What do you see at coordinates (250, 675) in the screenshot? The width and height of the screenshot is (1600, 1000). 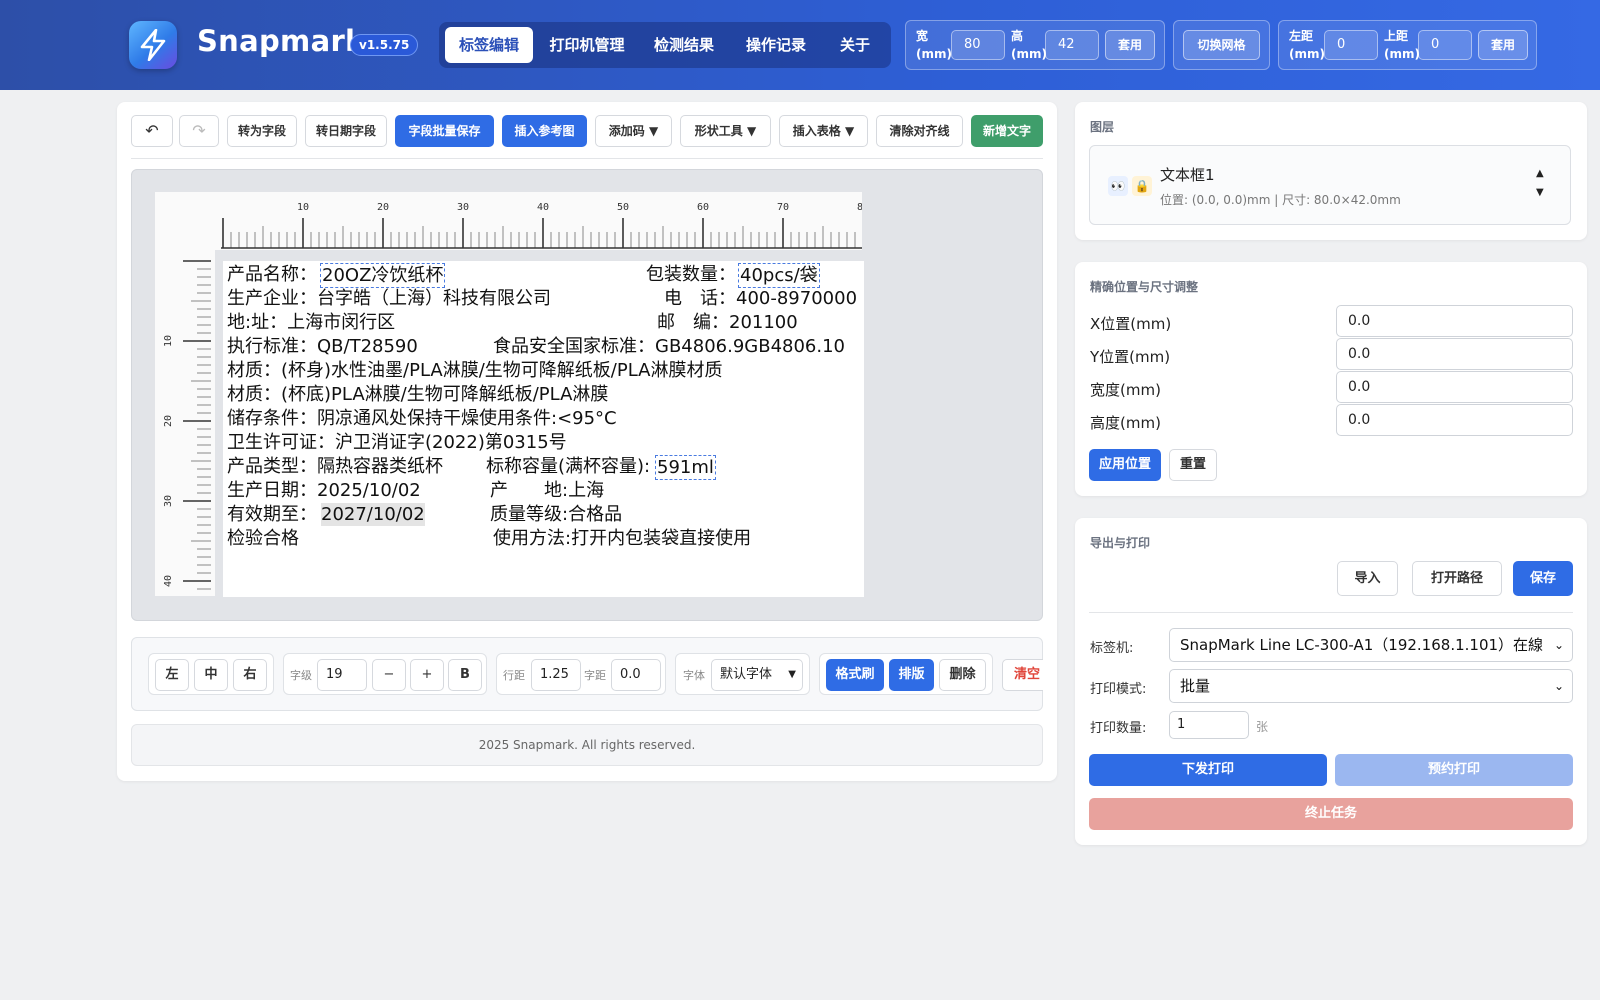 I see `align-right-button: 右` at bounding box center [250, 675].